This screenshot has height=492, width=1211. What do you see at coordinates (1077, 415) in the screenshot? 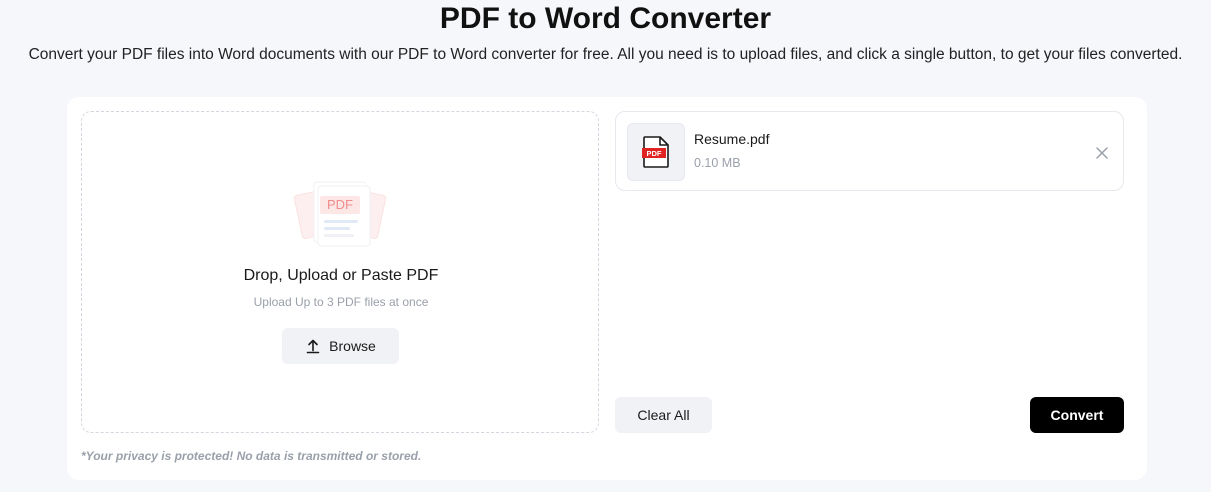
I see `convert-button: Convert` at bounding box center [1077, 415].